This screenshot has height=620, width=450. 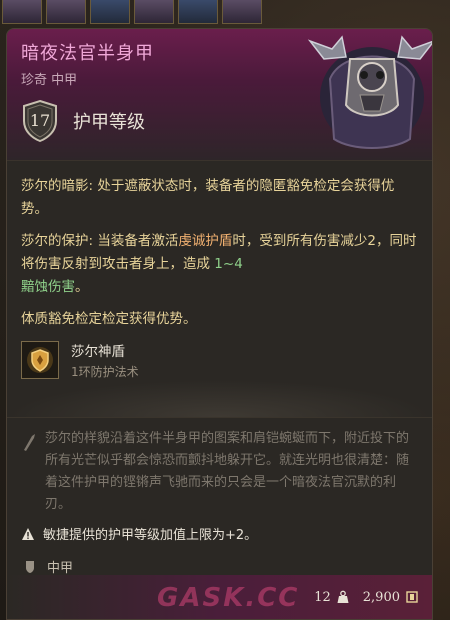 What do you see at coordinates (228, 598) in the screenshot?
I see `watermark-text: GASK.CC` at bounding box center [228, 598].